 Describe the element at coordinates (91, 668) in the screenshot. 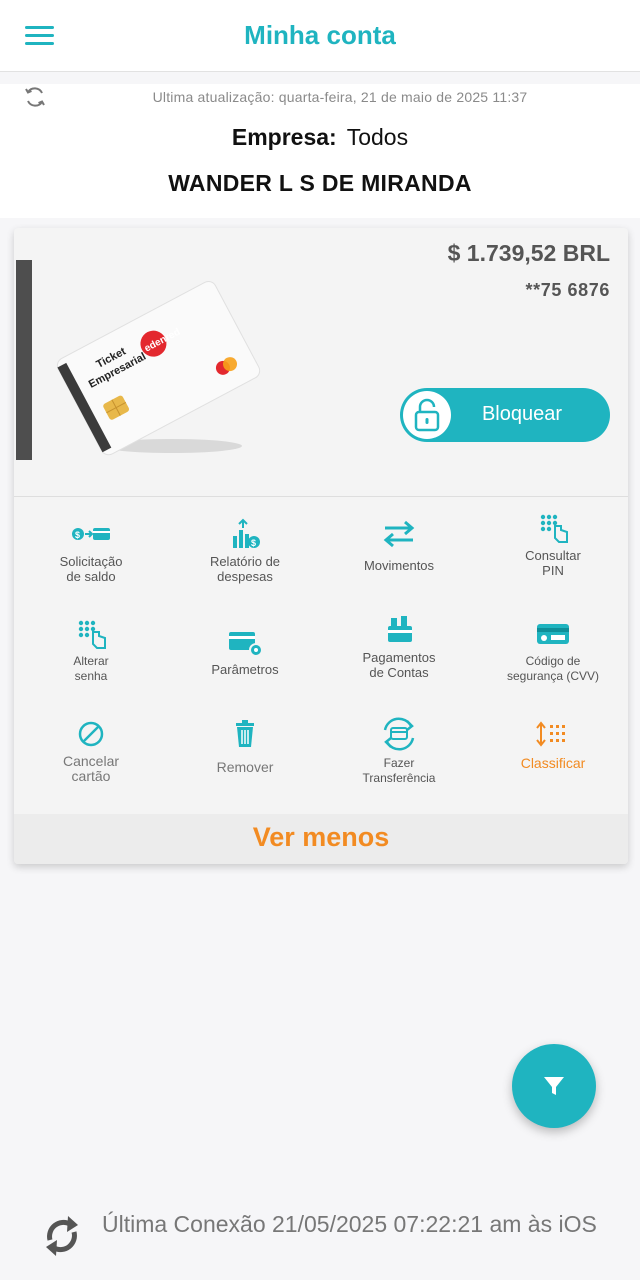

I see `action-label: Alterar senha` at that location.